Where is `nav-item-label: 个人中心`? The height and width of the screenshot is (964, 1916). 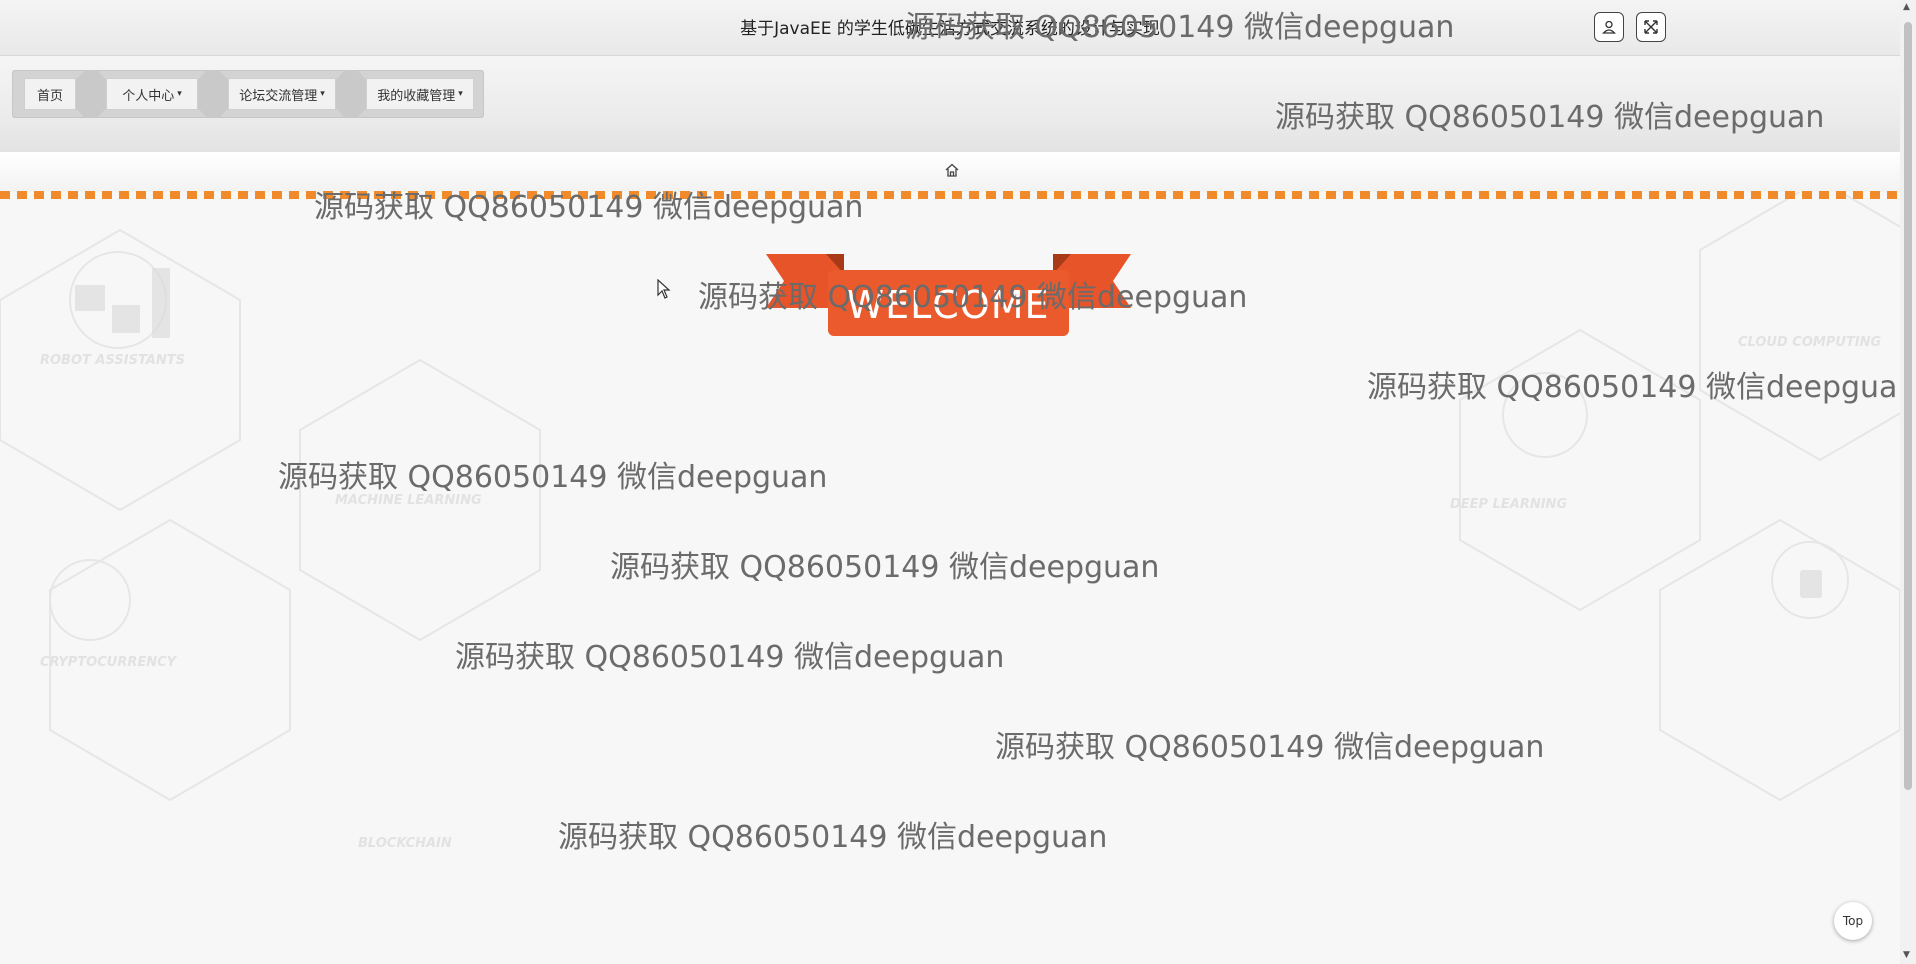 nav-item-label: 个人中心 is located at coordinates (148, 96).